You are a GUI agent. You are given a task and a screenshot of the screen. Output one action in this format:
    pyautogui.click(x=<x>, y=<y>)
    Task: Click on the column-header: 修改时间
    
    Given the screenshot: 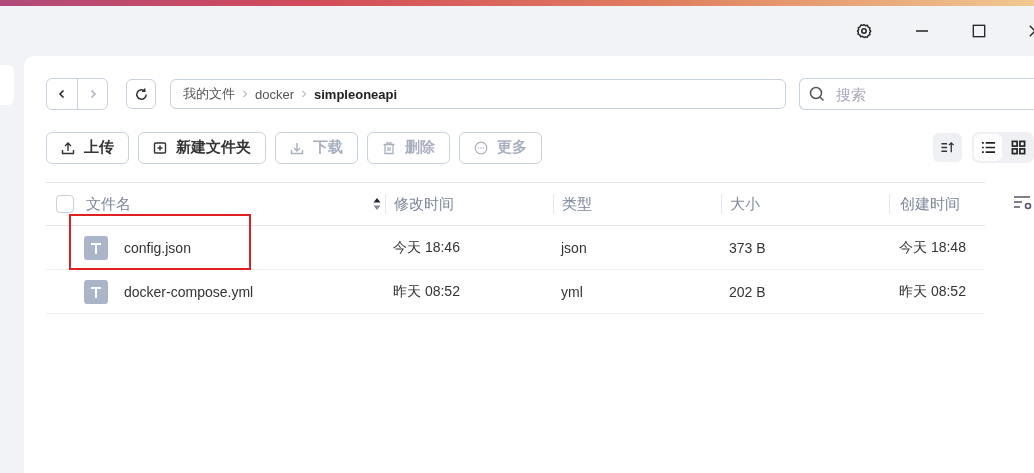 What is the action you would take?
    pyautogui.click(x=424, y=204)
    